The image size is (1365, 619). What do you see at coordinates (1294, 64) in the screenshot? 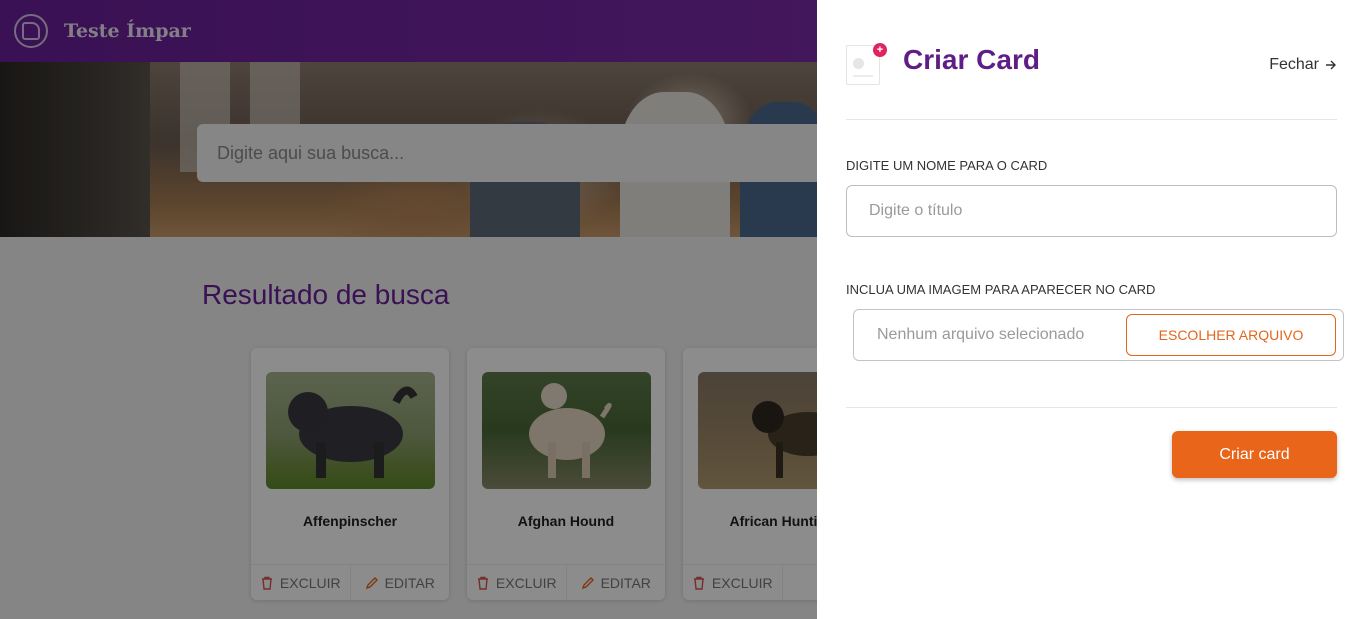
I see `close-label: Fechar` at bounding box center [1294, 64].